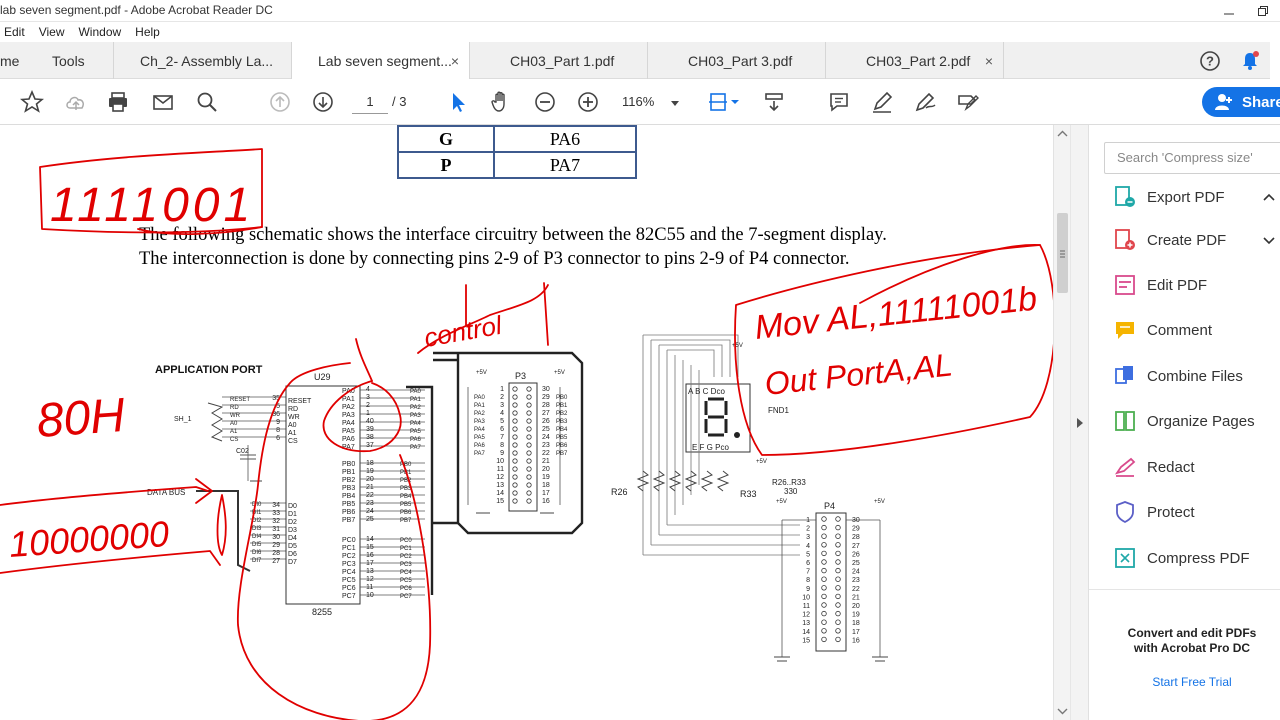 This screenshot has height=720, width=1280. What do you see at coordinates (406, 597) in the screenshot?
I see `port-c-line-label: PC7` at bounding box center [406, 597].